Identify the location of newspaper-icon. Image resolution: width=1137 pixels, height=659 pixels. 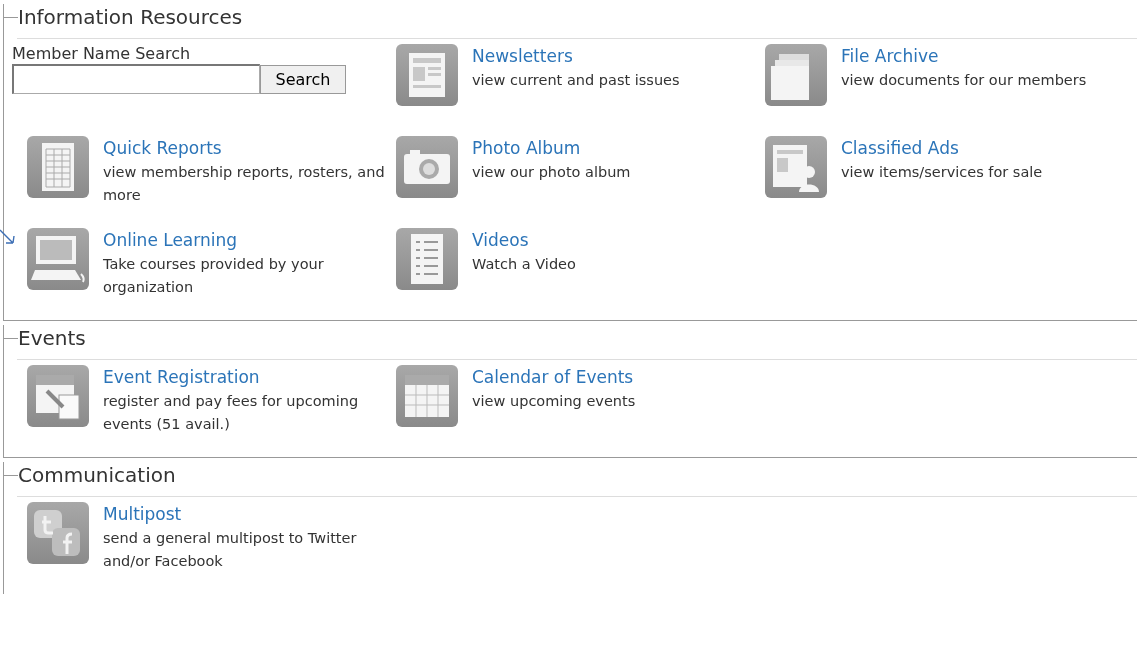
(427, 75).